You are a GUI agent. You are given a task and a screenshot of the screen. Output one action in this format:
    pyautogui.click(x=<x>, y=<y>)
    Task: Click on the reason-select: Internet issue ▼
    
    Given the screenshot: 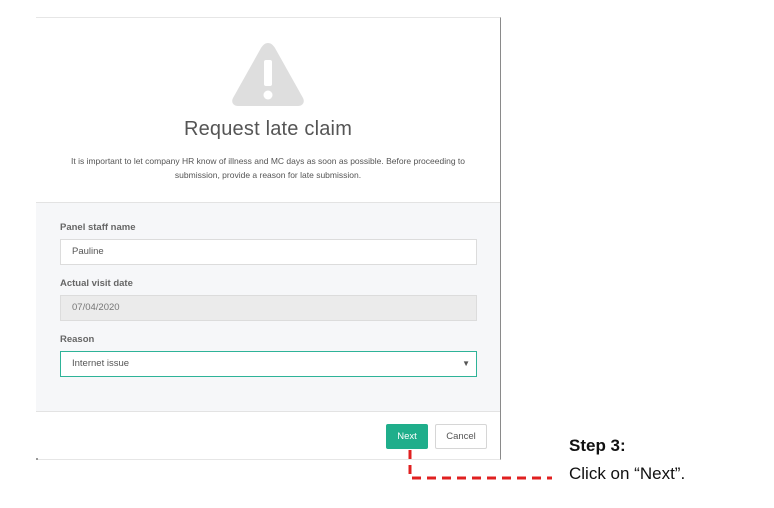 What is the action you would take?
    pyautogui.click(x=268, y=364)
    